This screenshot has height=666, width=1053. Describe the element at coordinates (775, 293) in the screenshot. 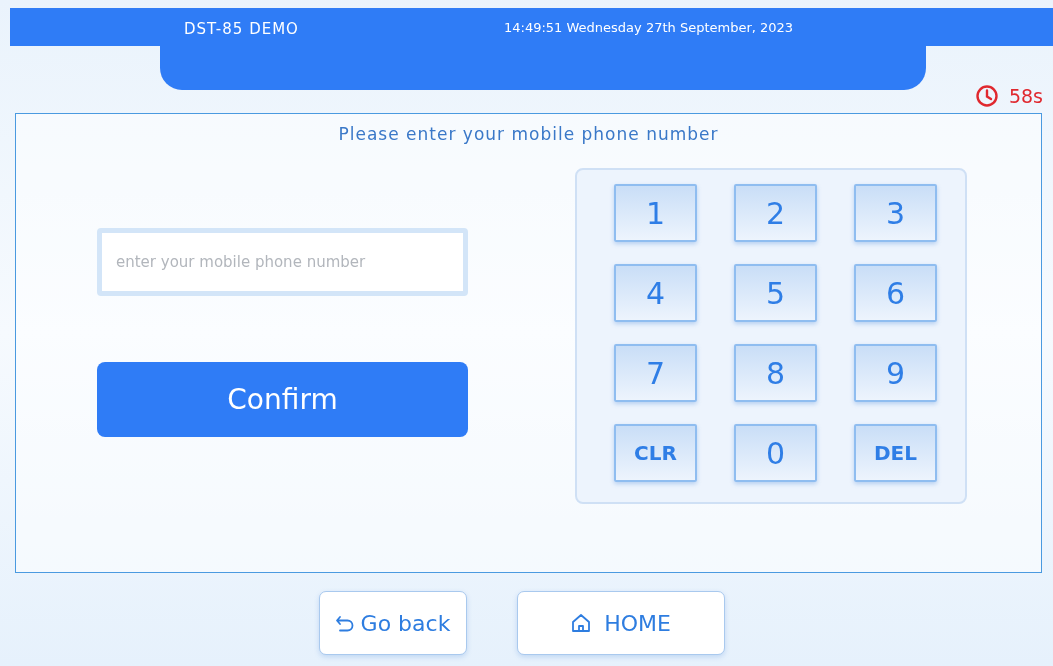

I see `keypad-key: 5` at that location.